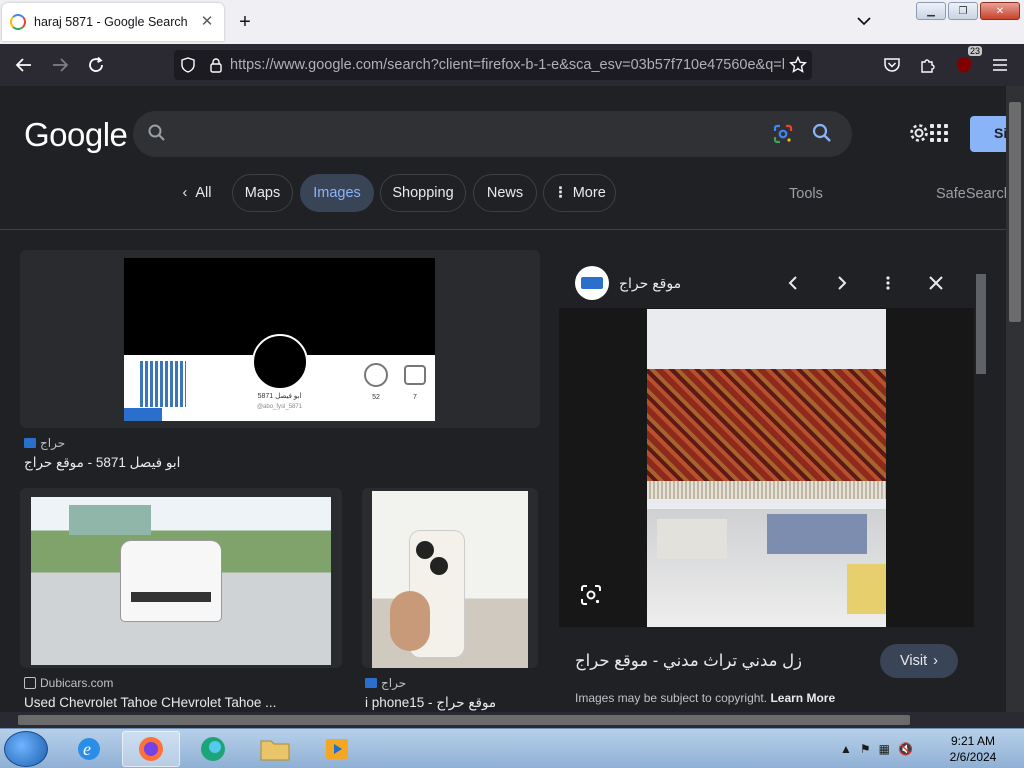  What do you see at coordinates (884, 749) in the screenshot?
I see `network-icon: ▦` at bounding box center [884, 749].